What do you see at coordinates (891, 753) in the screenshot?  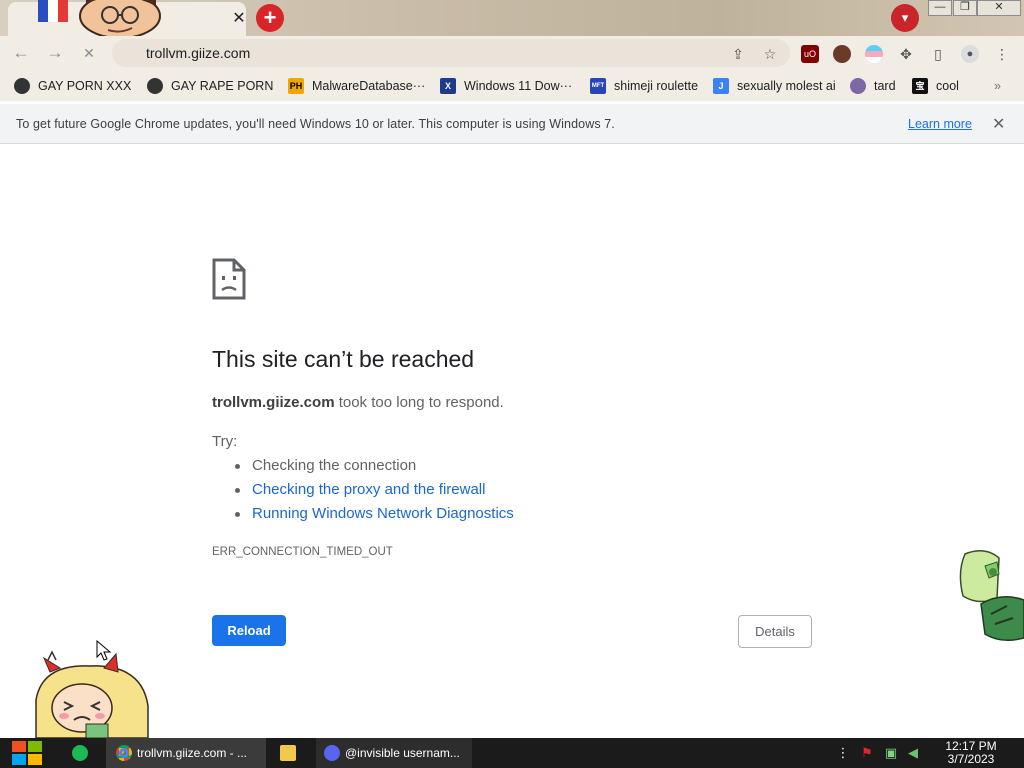 I see `network-icon: ▣` at bounding box center [891, 753].